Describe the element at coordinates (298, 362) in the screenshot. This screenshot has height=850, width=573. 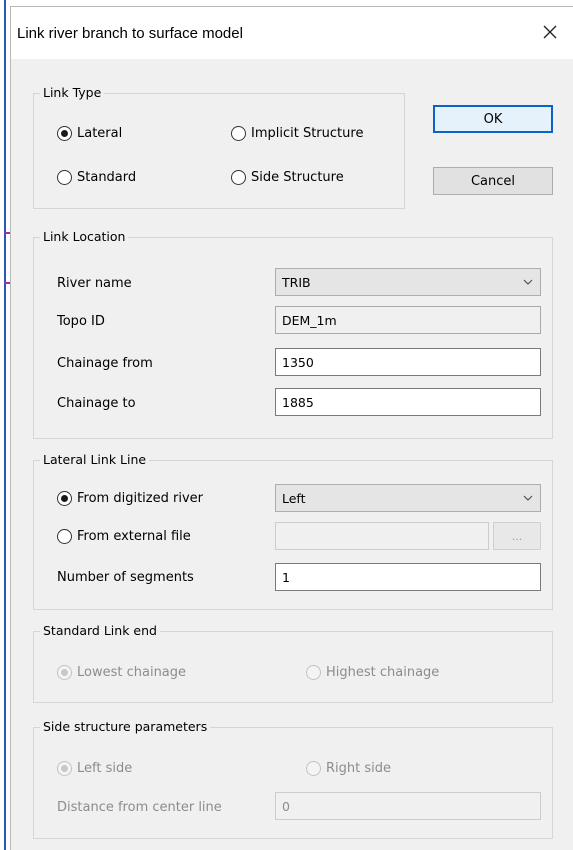
I see `chainage-from-value: 1350` at that location.